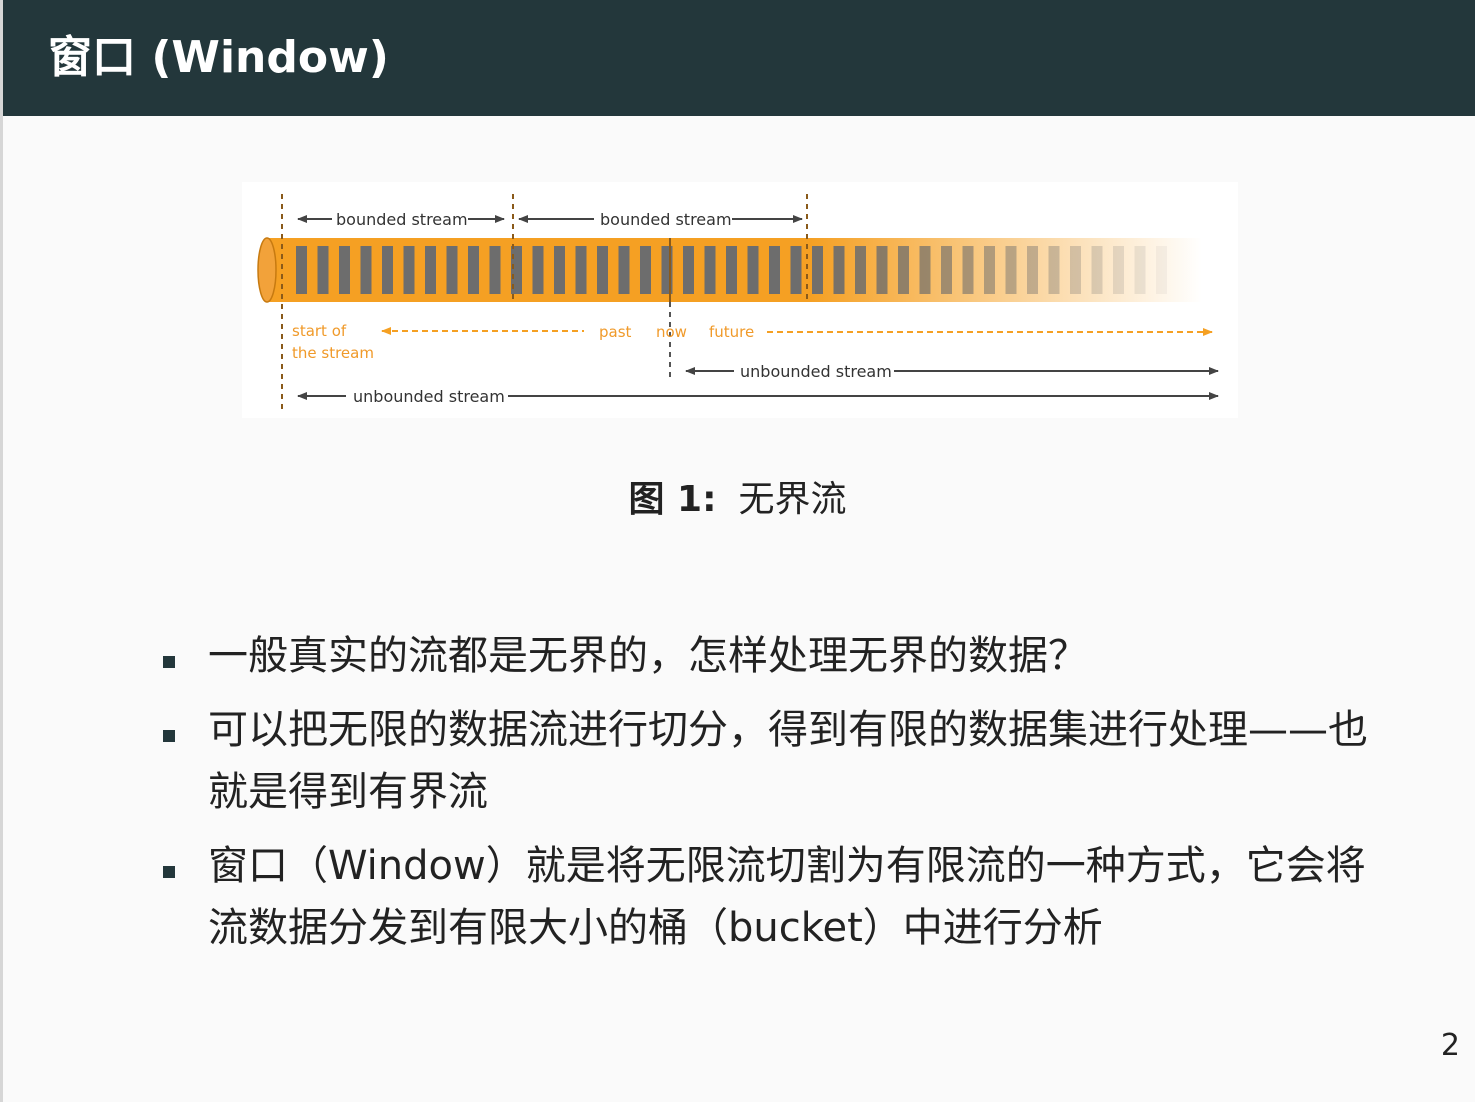 The width and height of the screenshot is (1475, 1102). I want to click on slide-left-edge, so click(1, 551).